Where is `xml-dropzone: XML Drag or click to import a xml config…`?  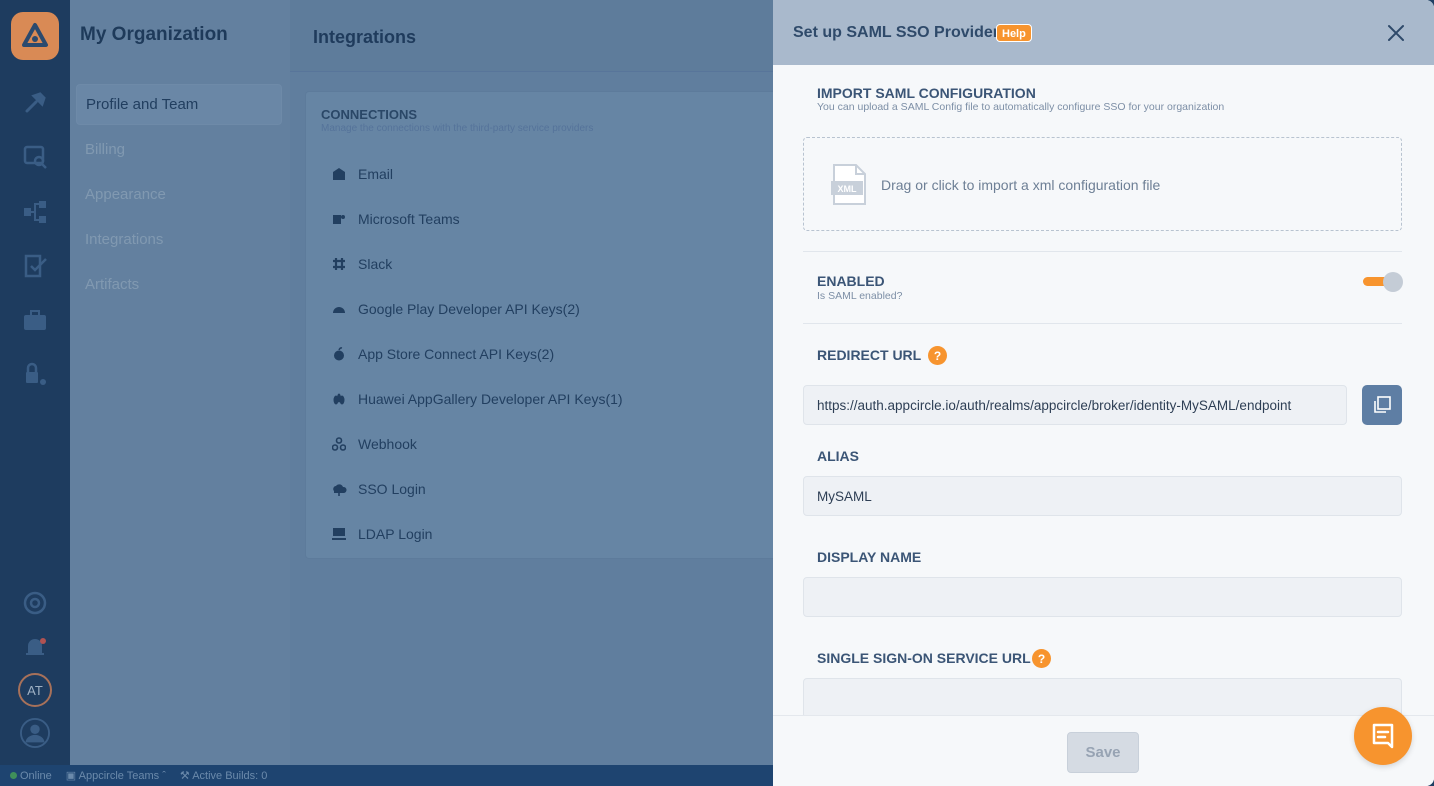 xml-dropzone: XML Drag or click to import a xml config… is located at coordinates (1102, 184).